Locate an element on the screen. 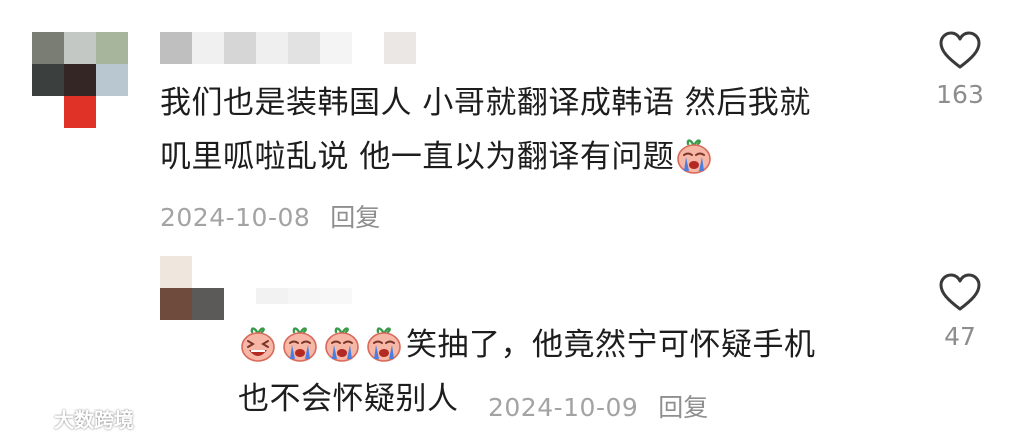 This screenshot has width=1024, height=439. laughing-face-emoji is located at coordinates (258, 344).